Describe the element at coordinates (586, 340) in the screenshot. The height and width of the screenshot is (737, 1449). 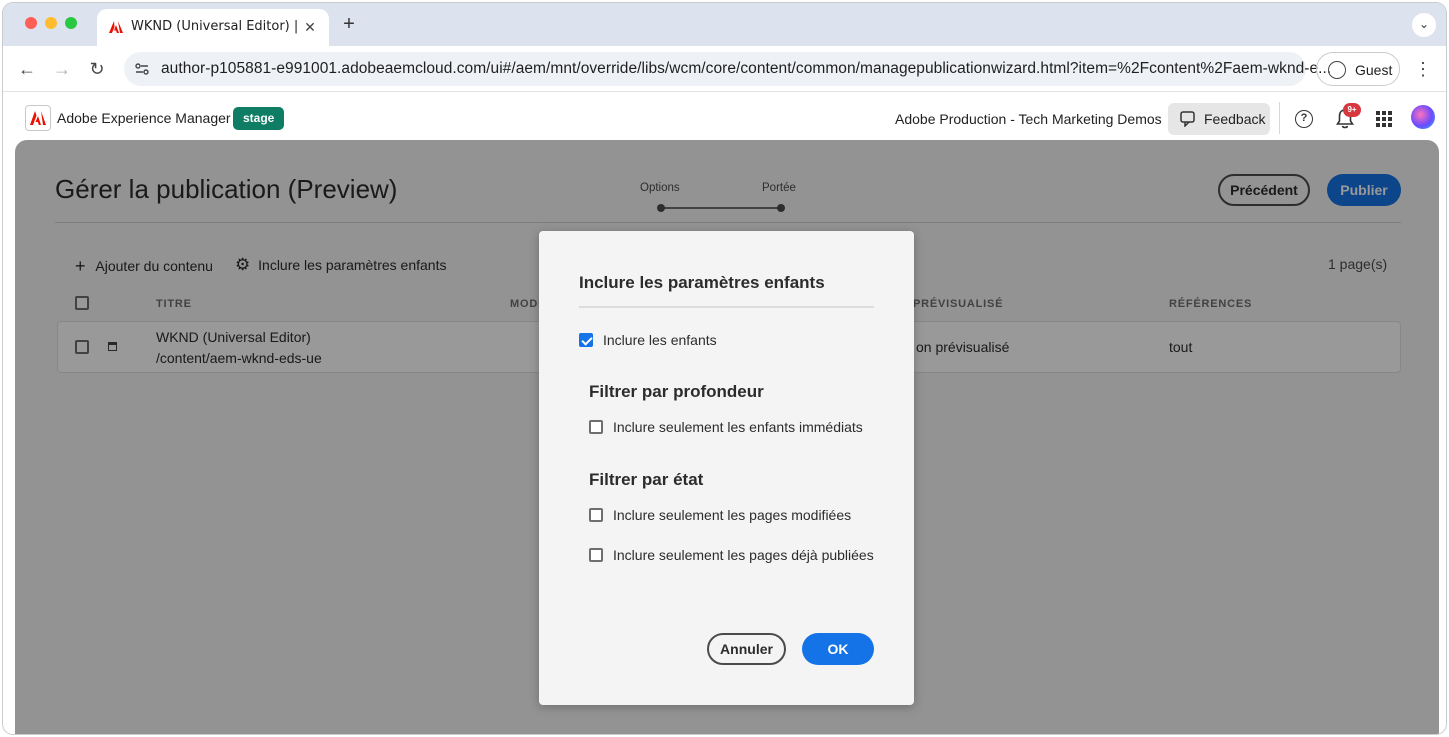
I see `include-children-checkbox-box` at that location.